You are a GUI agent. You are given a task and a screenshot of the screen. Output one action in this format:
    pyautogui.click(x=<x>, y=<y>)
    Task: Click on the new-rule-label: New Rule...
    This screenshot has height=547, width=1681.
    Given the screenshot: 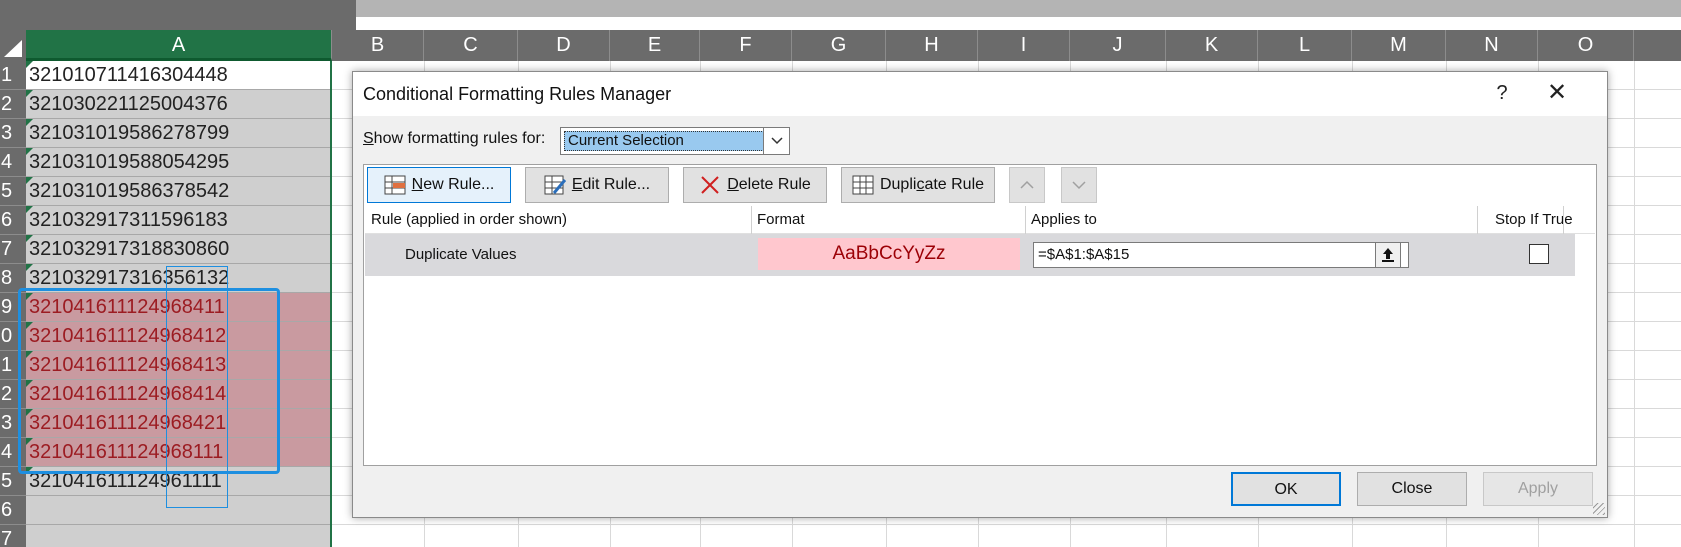 What is the action you would take?
    pyautogui.click(x=453, y=185)
    